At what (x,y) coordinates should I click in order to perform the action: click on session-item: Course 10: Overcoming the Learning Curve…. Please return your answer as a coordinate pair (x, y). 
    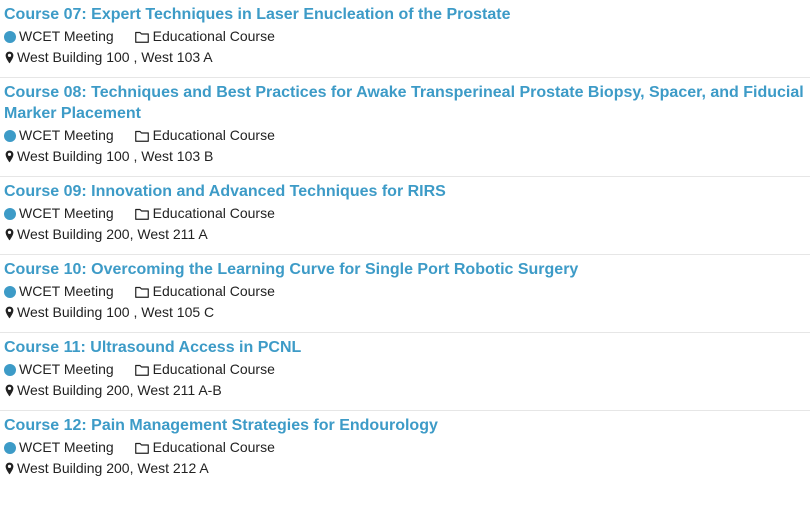
    Looking at the image, I should click on (405, 294).